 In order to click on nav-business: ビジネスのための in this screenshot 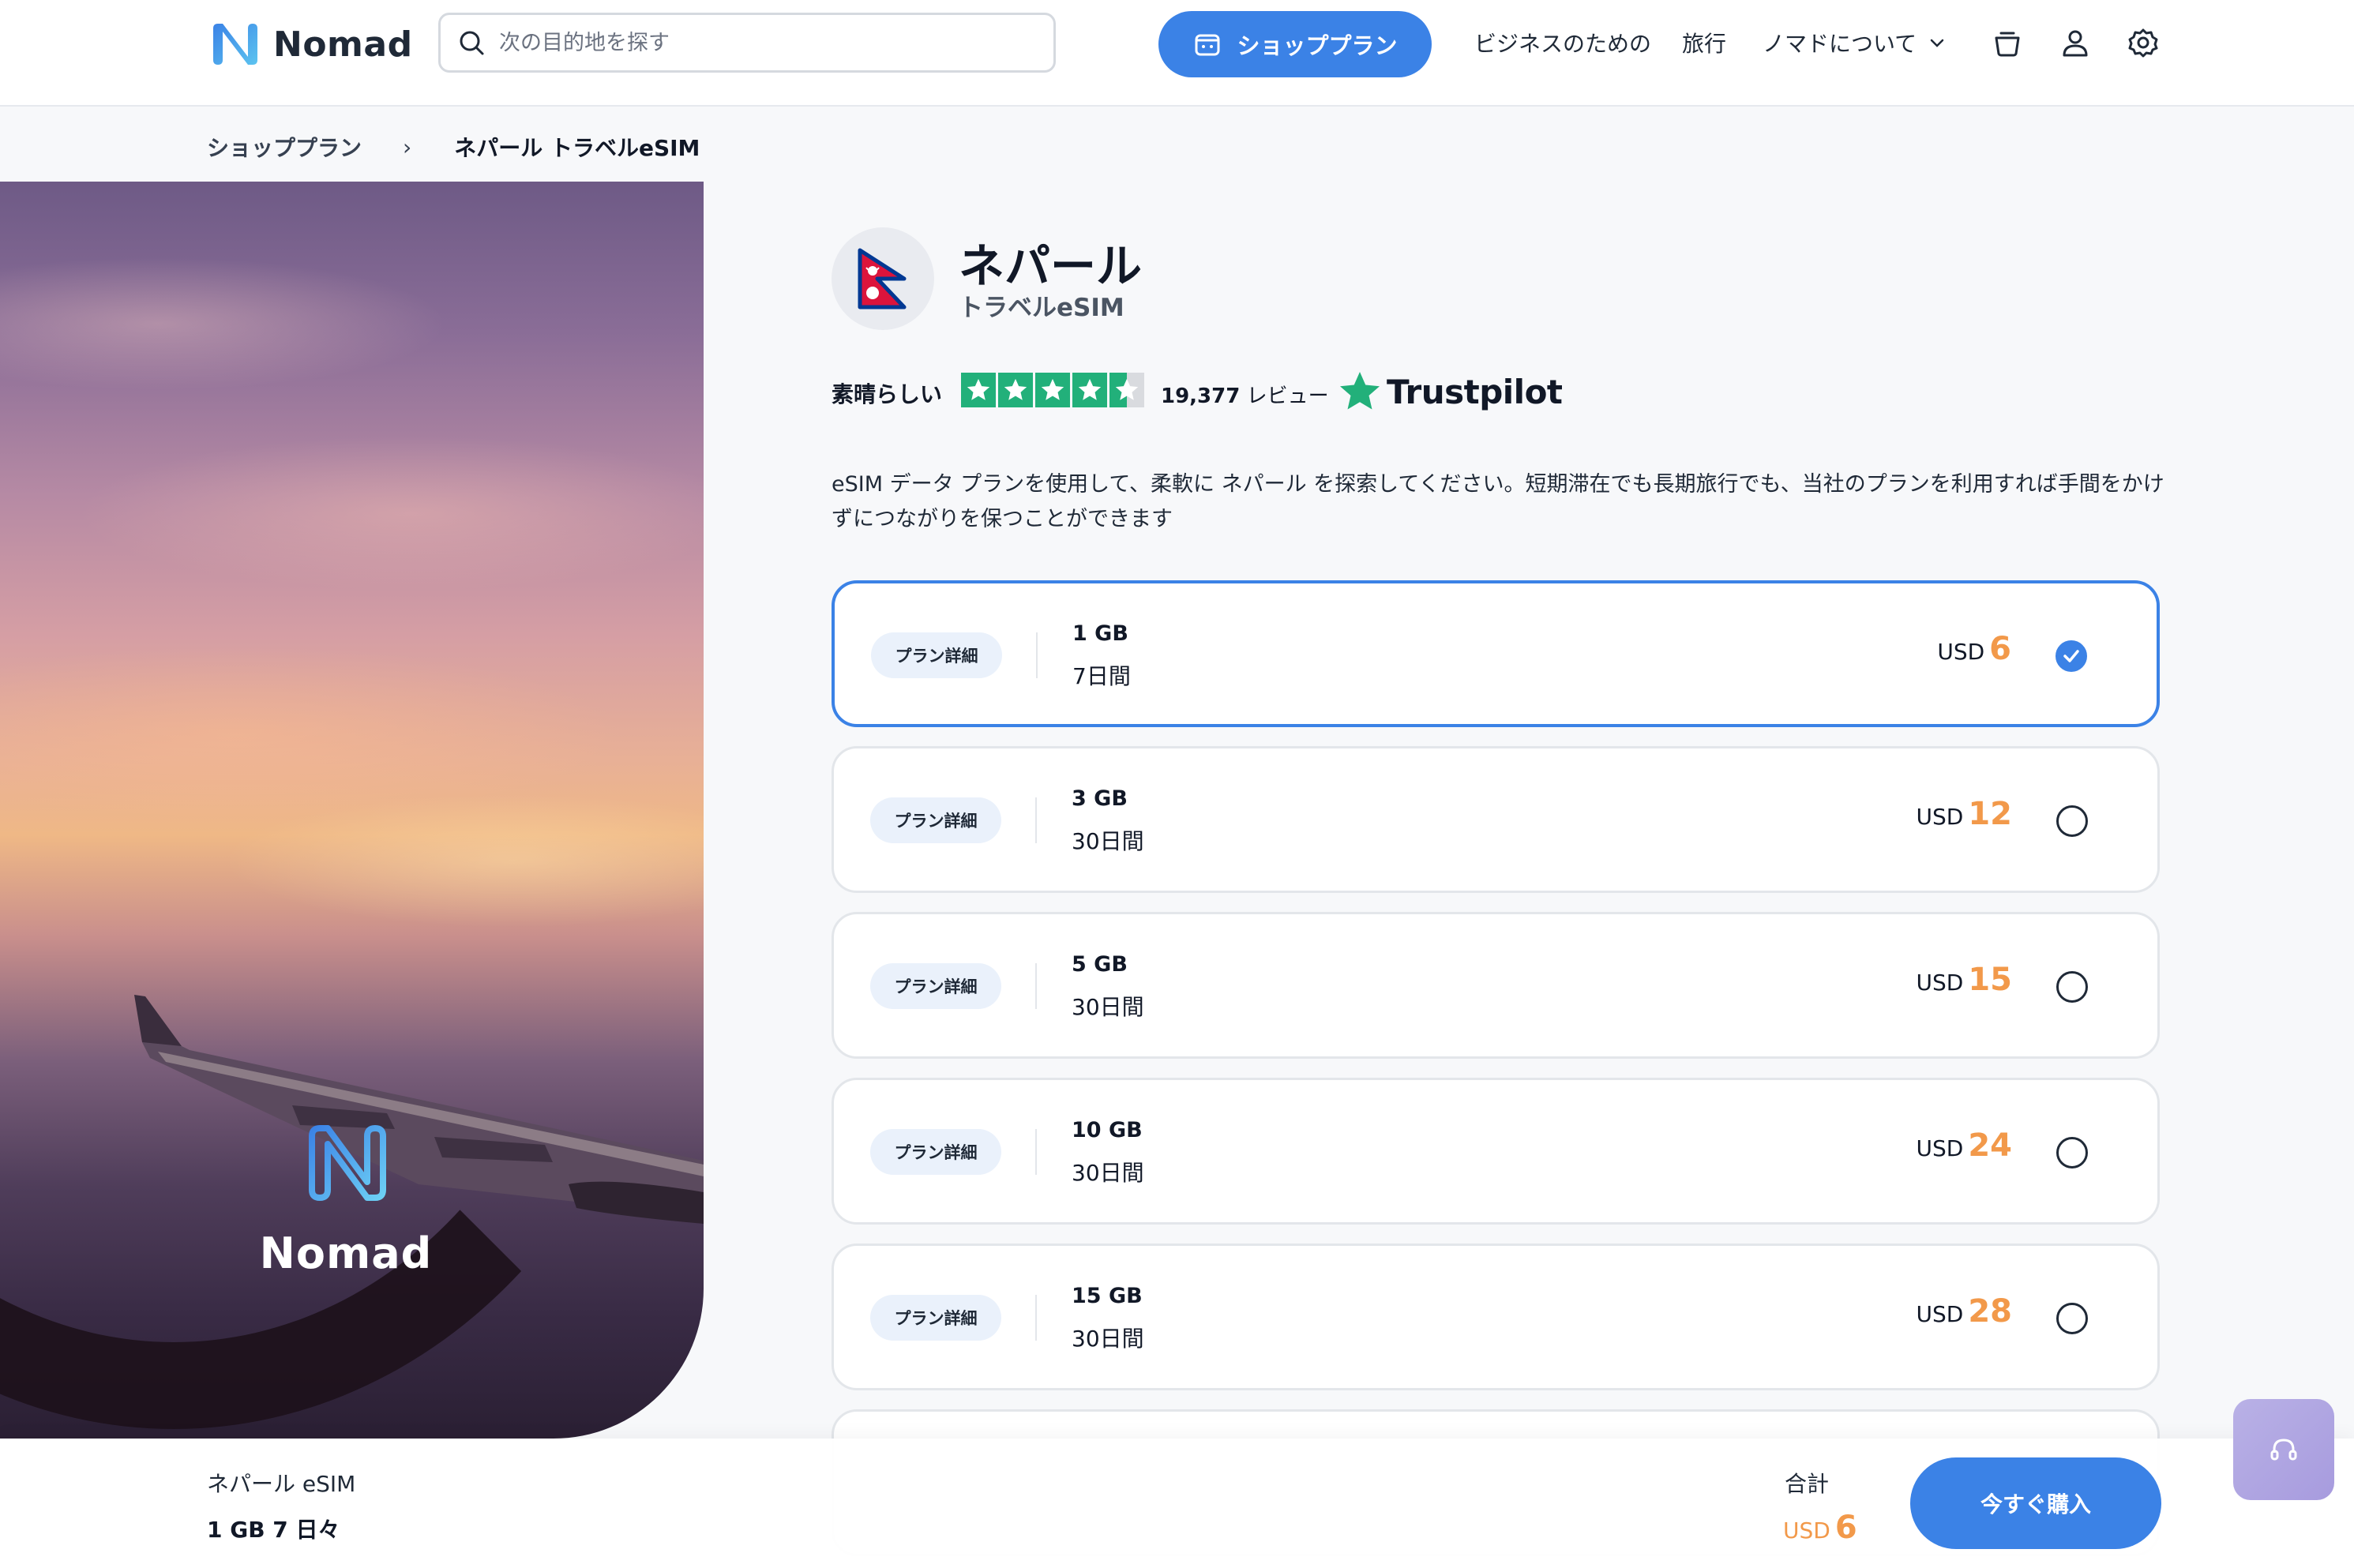, I will do `click(1562, 42)`.